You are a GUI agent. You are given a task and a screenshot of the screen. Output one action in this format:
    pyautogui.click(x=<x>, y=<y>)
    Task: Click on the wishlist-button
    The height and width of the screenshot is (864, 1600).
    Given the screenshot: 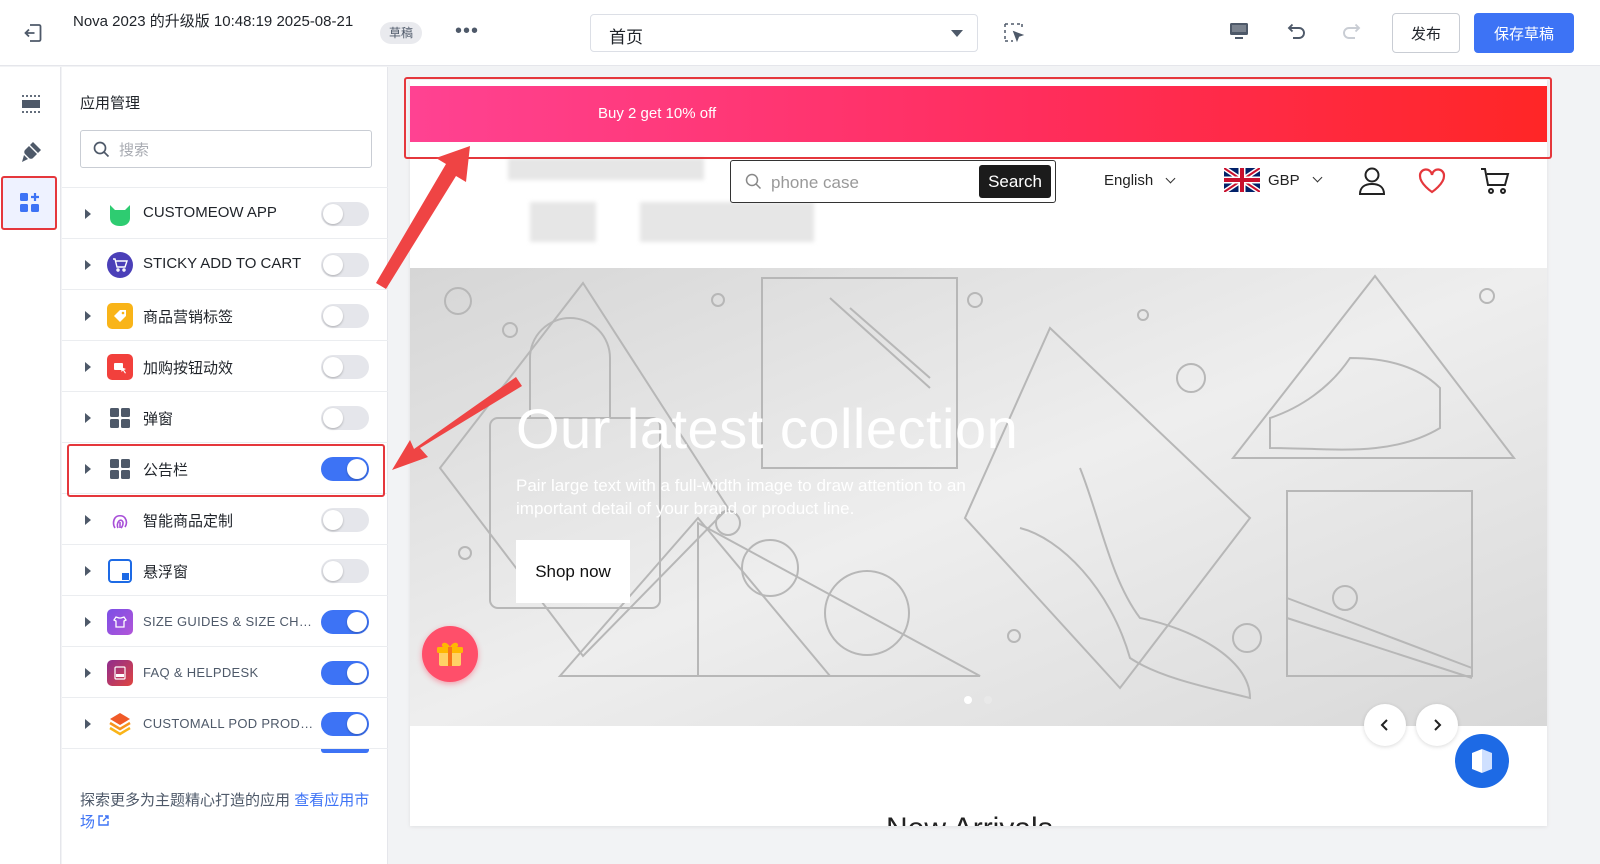 What is the action you would take?
    pyautogui.click(x=1432, y=183)
    